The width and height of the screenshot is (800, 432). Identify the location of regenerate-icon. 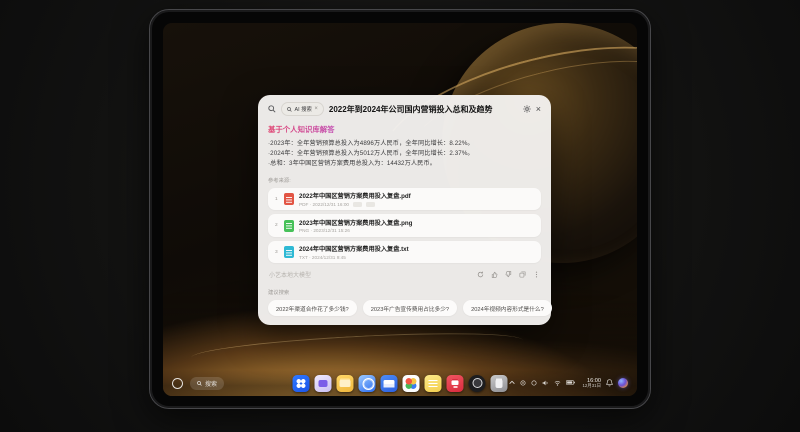
(480, 274).